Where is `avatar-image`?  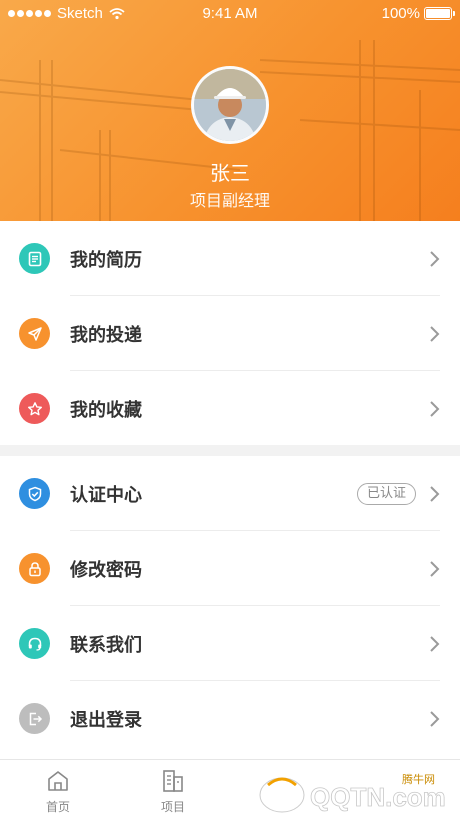
avatar-image is located at coordinates (230, 105).